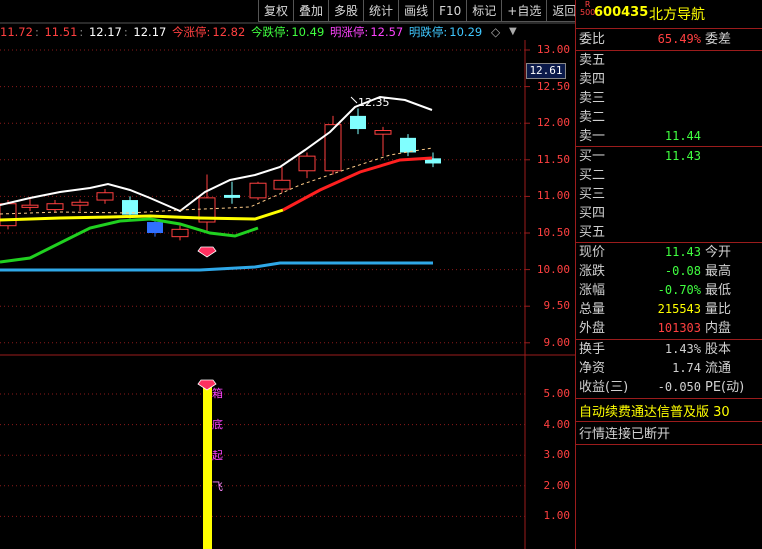 Image resolution: width=762 pixels, height=549 pixels. I want to click on quote-stat2-label: 收益(三), so click(604, 387).